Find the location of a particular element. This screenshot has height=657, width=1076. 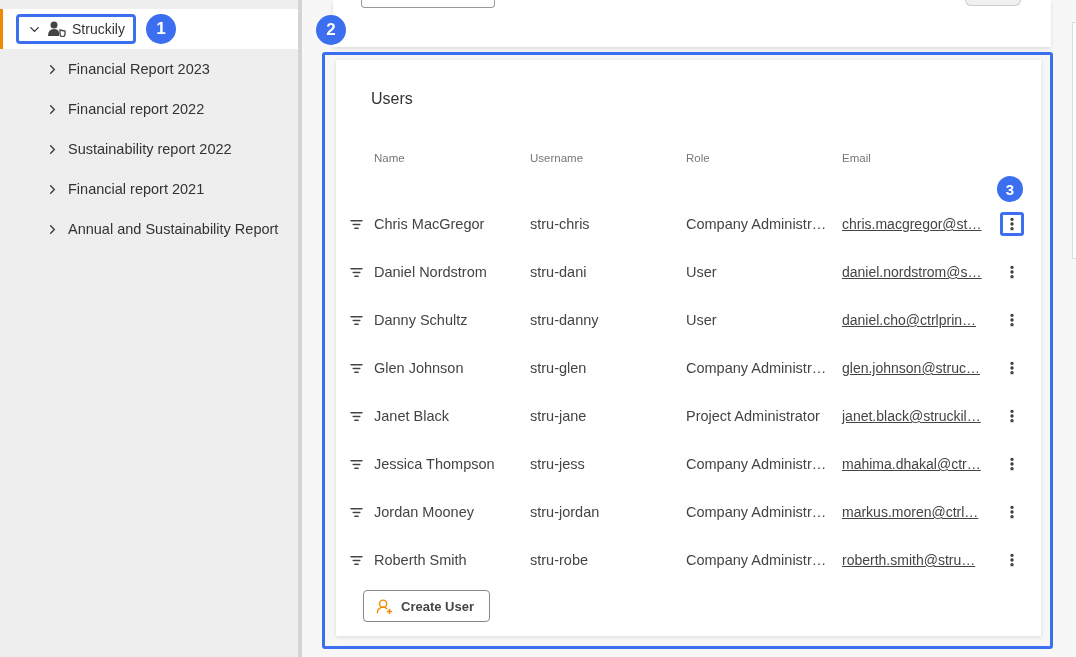

tree-root-row: Struckily 1 is located at coordinates (149, 29).